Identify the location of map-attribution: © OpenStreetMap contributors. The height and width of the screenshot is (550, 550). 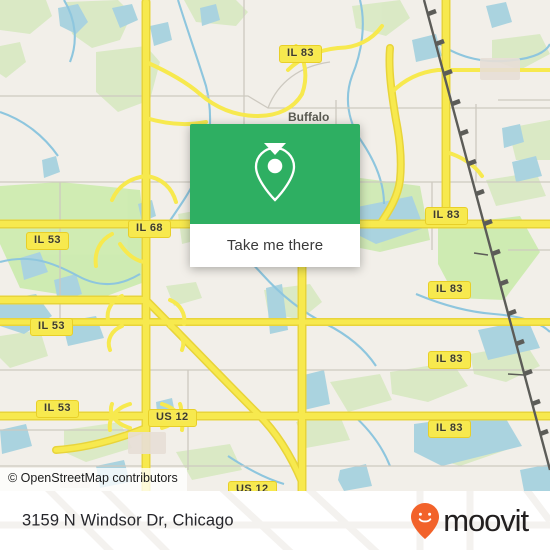
(93, 479).